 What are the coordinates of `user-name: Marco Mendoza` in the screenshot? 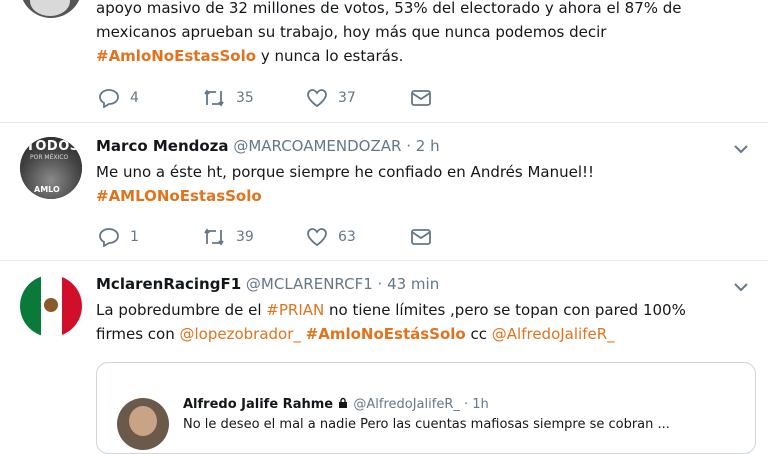 It's located at (162, 146).